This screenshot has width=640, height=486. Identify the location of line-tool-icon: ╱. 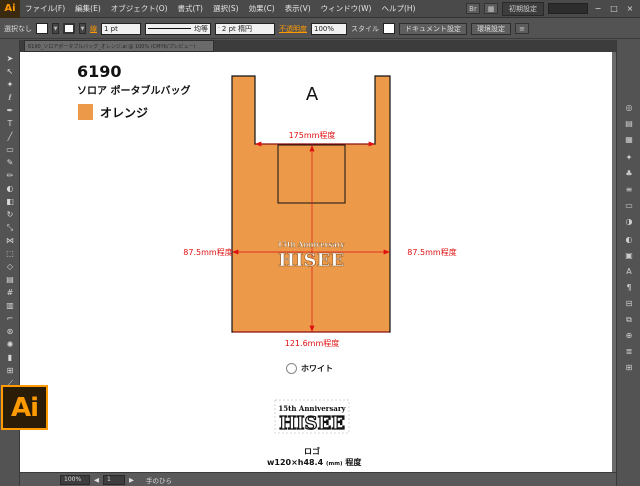
(10, 137).